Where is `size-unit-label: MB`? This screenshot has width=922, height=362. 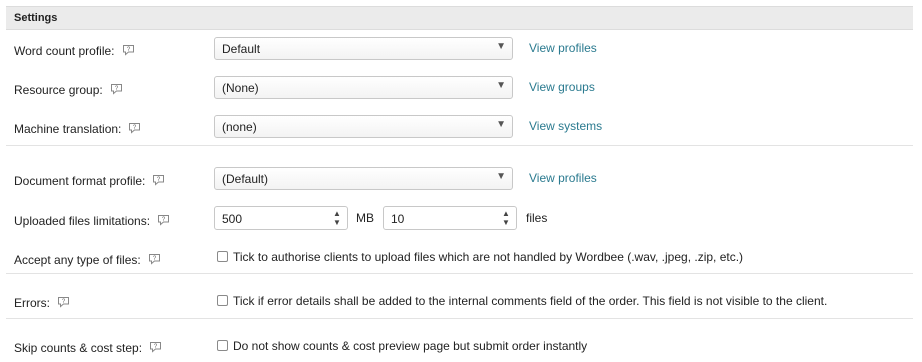
size-unit-label: MB is located at coordinates (365, 218).